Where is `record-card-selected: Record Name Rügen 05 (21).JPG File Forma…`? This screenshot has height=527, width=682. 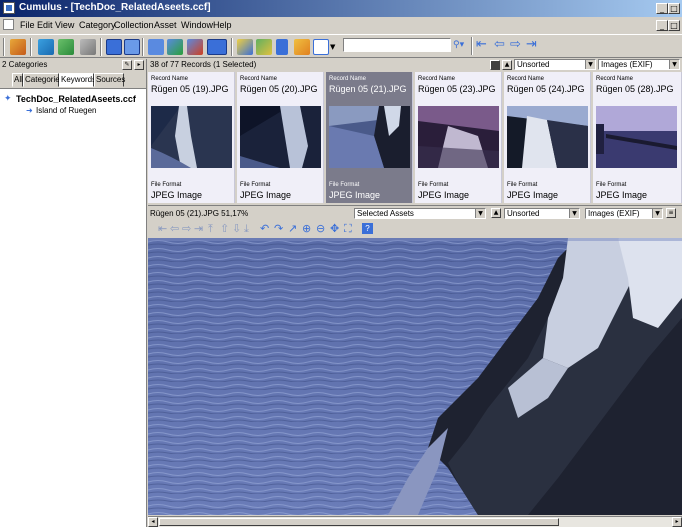
record-card-selected: Record Name Rügen 05 (21).JPG File Forma… is located at coordinates (369, 137).